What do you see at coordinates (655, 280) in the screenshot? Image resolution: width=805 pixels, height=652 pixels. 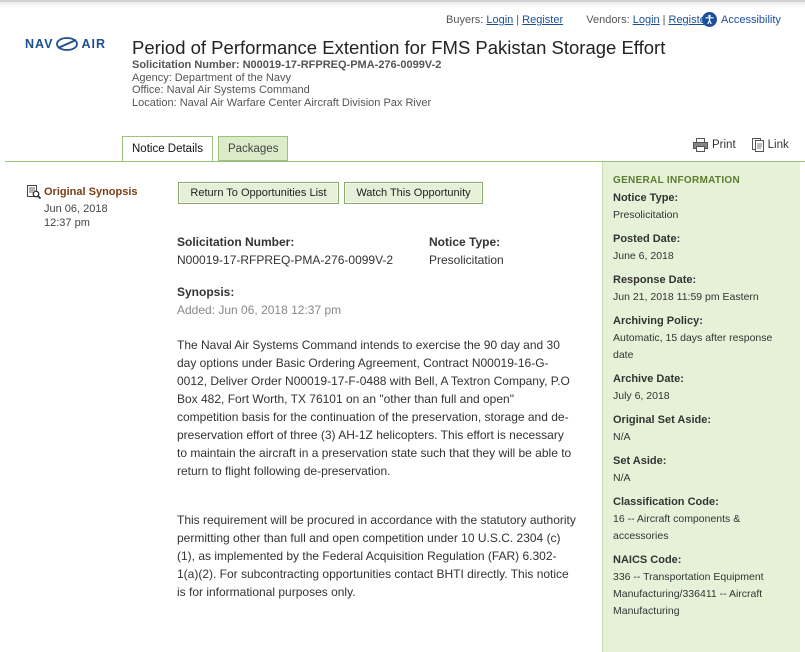 I see `info-label: Response Date:` at bounding box center [655, 280].